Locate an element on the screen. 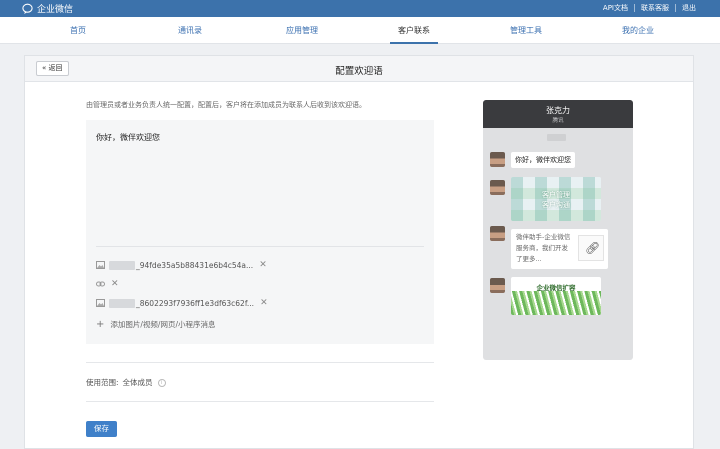  panel-header: « 返回 配置欢迎语 is located at coordinates (359, 69).